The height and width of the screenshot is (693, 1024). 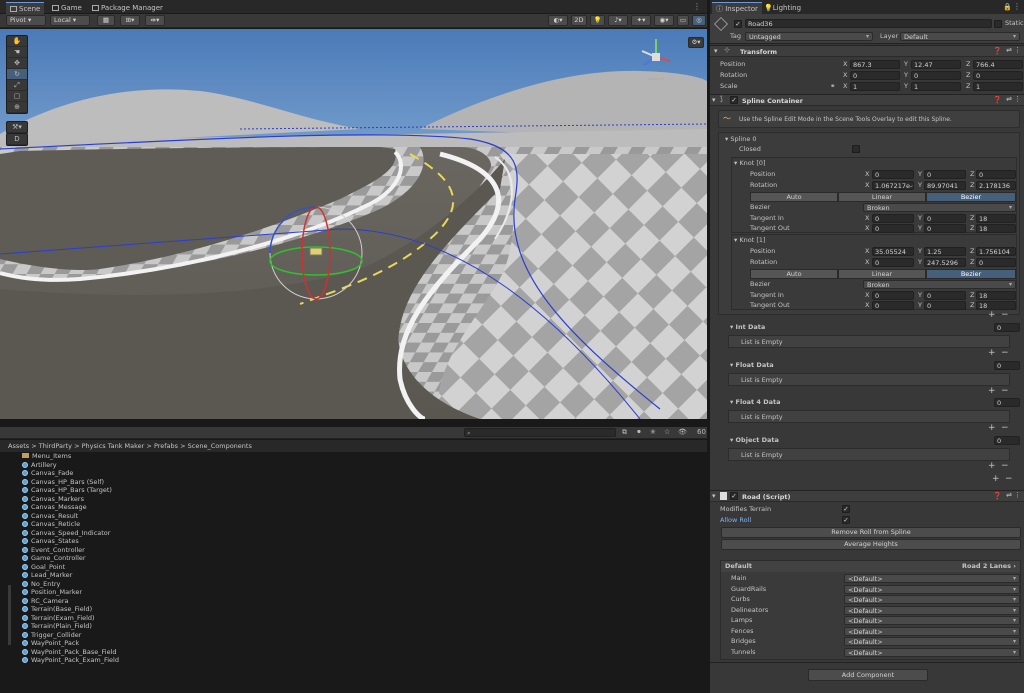 I want to click on knot-rotation-y: 247.5296, so click(x=945, y=262).